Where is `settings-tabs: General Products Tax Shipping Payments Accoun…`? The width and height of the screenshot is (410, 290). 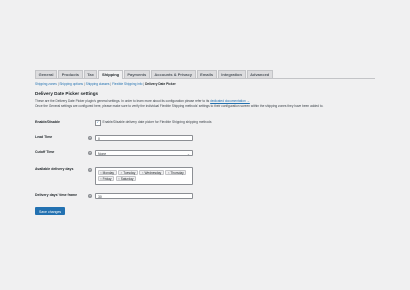 settings-tabs: General Products Tax Shipping Payments Accoun… is located at coordinates (205, 74).